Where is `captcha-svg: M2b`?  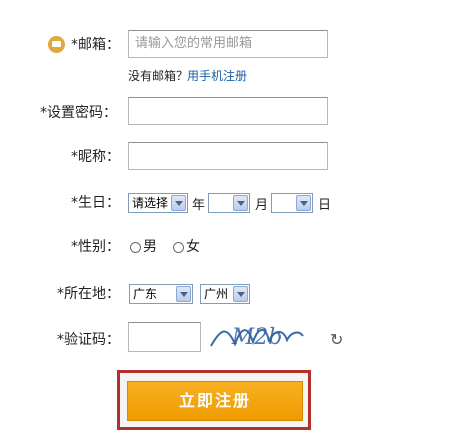 captcha-svg: M2b is located at coordinates (257, 337).